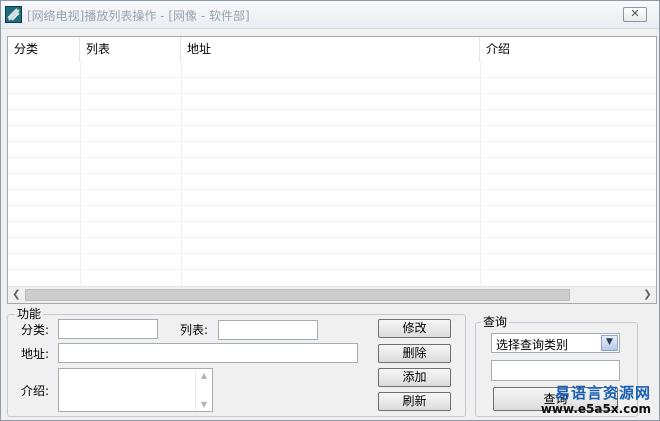 Image resolution: width=660 pixels, height=421 pixels. What do you see at coordinates (204, 375) in the screenshot?
I see `chevron-up-icon: ▲` at bounding box center [204, 375].